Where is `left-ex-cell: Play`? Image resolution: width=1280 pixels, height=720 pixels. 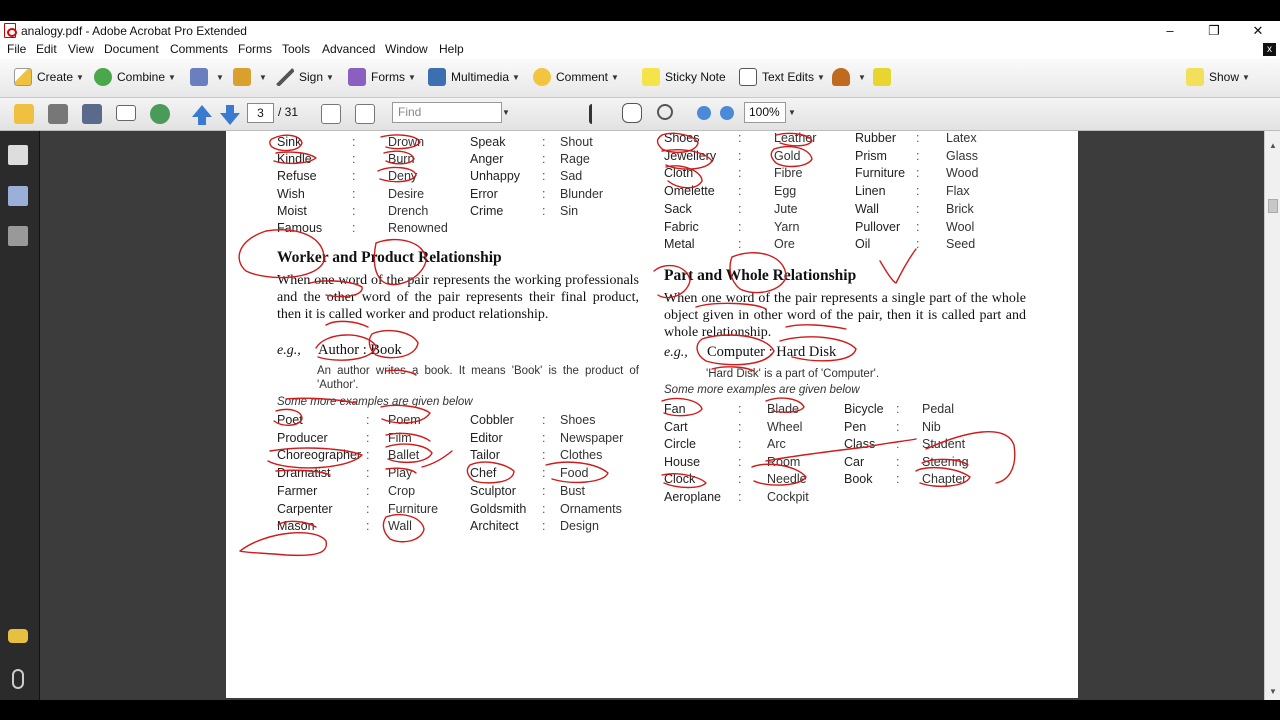 left-ex-cell: Play is located at coordinates (400, 473).